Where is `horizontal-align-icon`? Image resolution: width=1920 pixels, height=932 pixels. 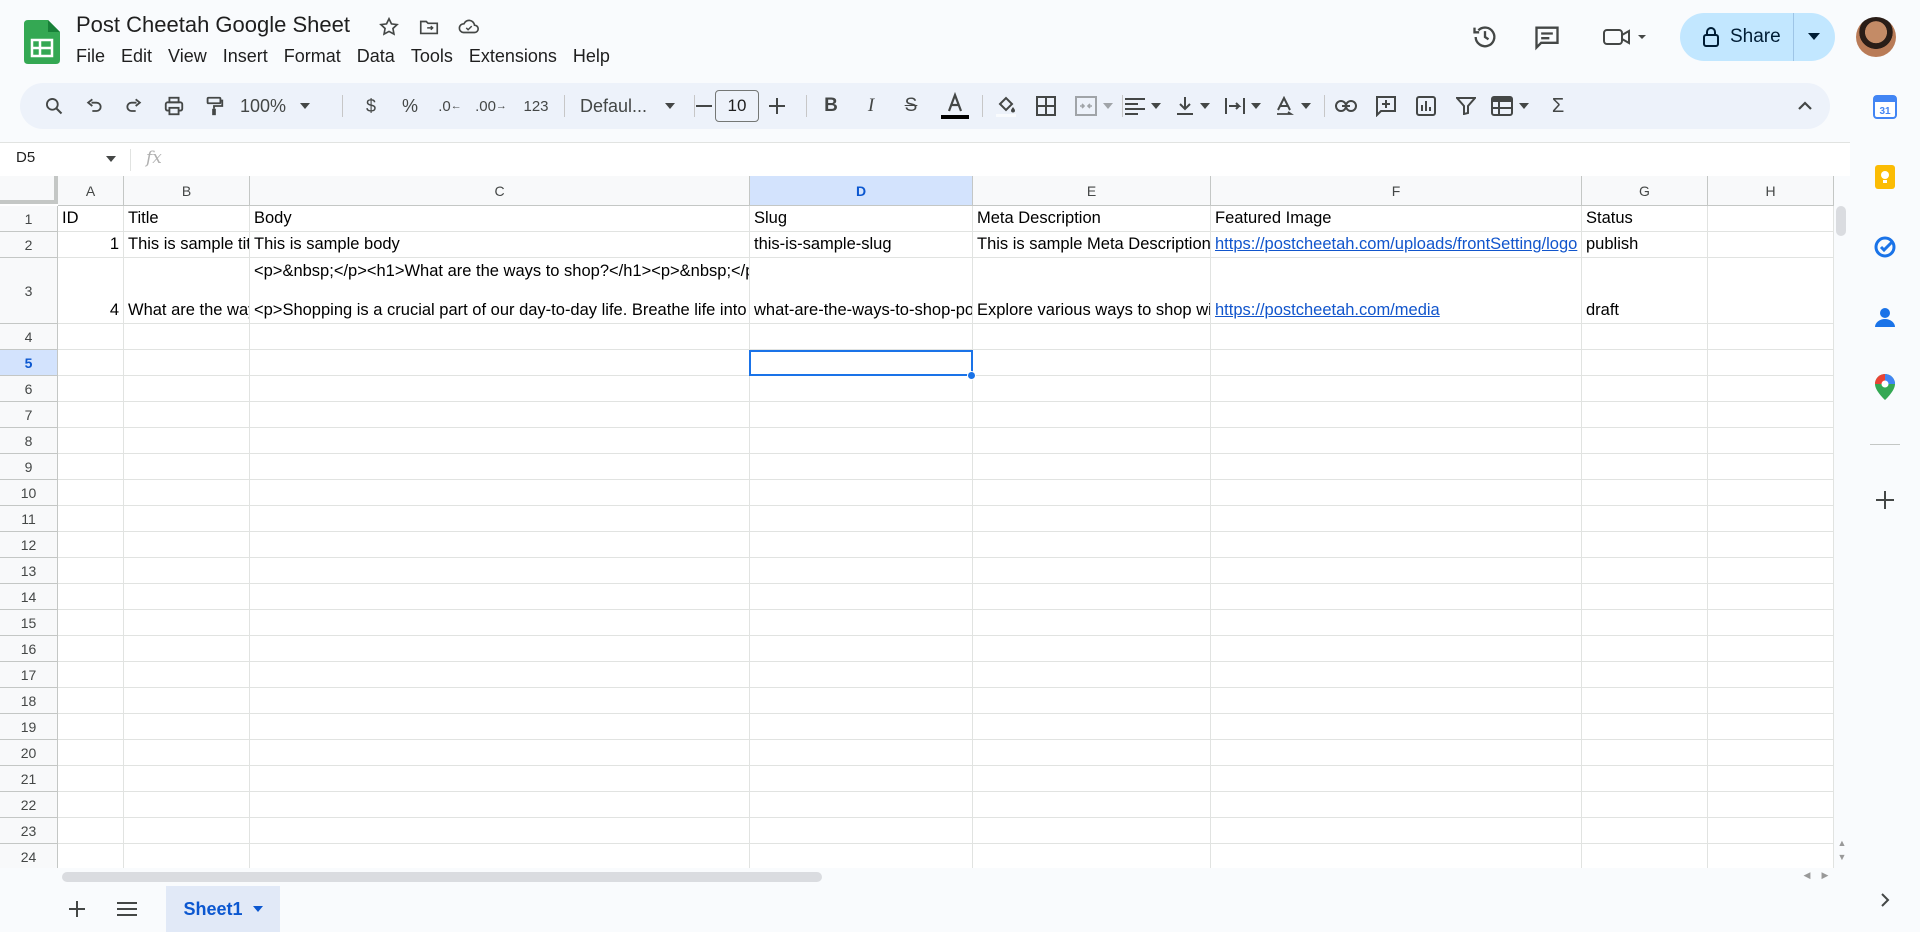 horizontal-align-icon is located at coordinates (1143, 106).